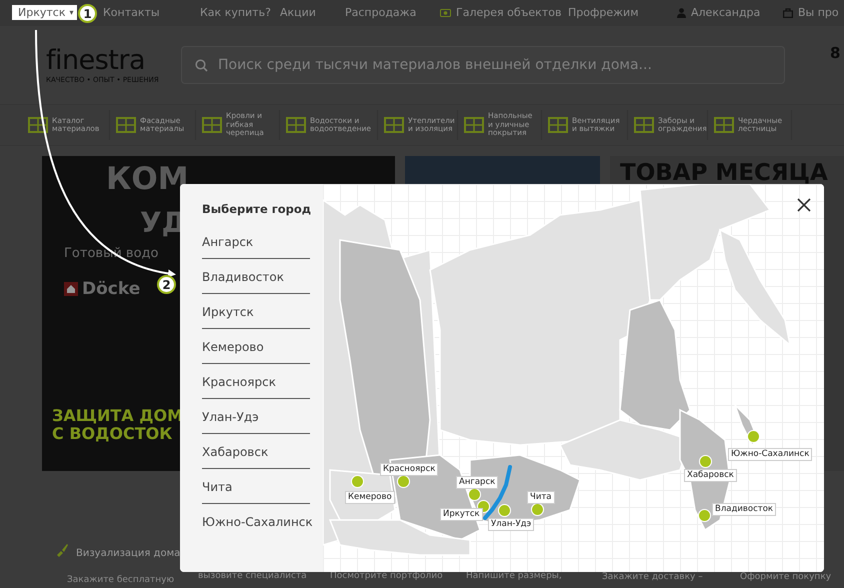 This screenshot has width=844, height=588. Describe the element at coordinates (120, 580) in the screenshot. I see `service-text: Закажите бесплатную` at that location.